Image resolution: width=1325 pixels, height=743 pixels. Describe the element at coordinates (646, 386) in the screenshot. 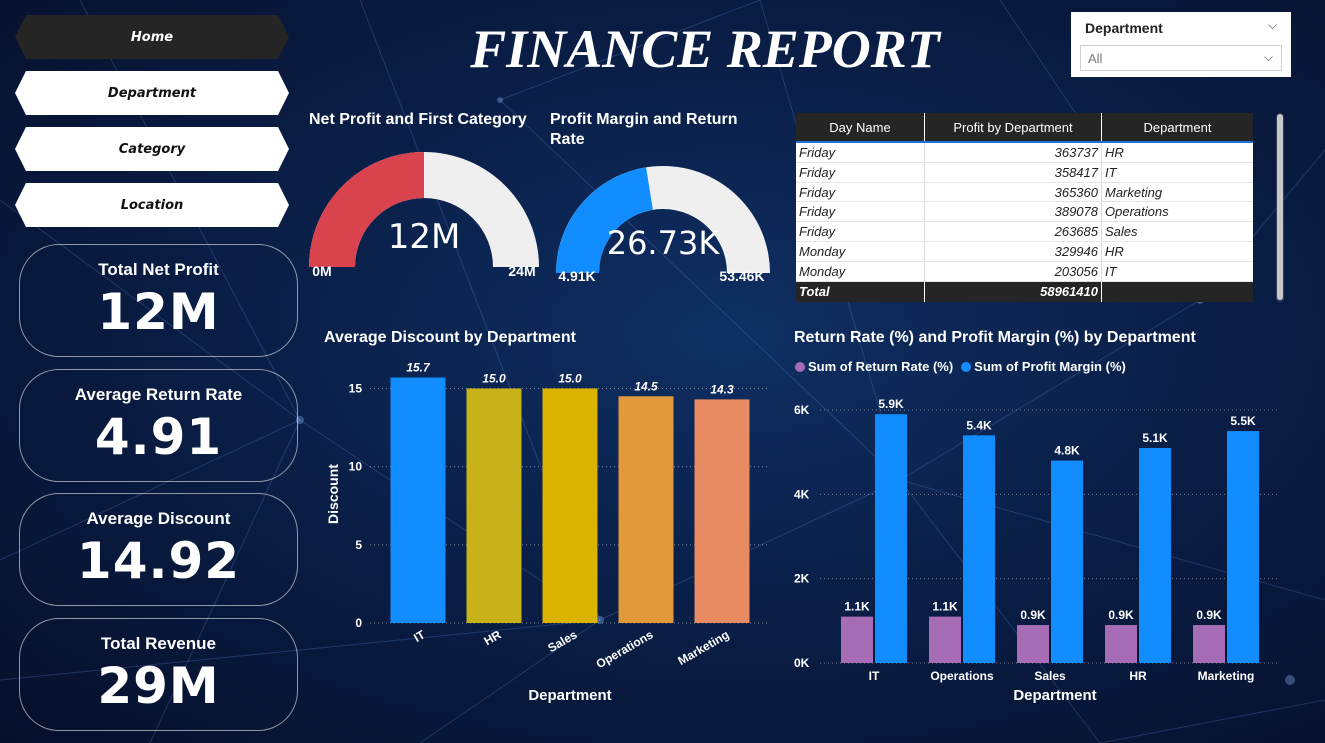

I see `data-label: 14.5` at that location.